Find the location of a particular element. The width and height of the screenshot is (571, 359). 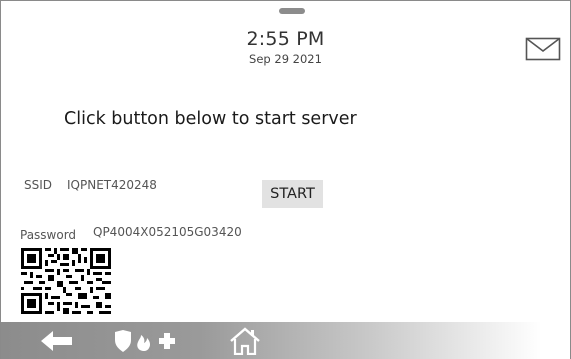

envelope-icon is located at coordinates (543, 49).